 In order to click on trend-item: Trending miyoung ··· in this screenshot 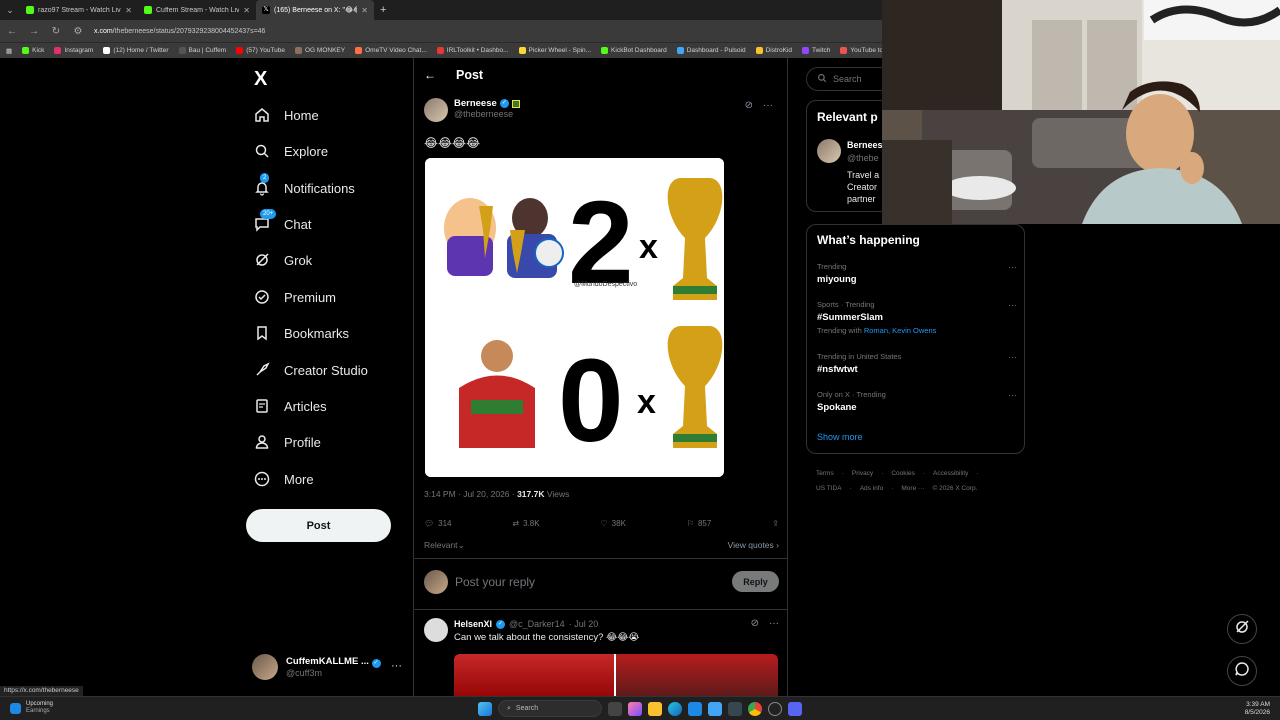, I will do `click(917, 273)`.